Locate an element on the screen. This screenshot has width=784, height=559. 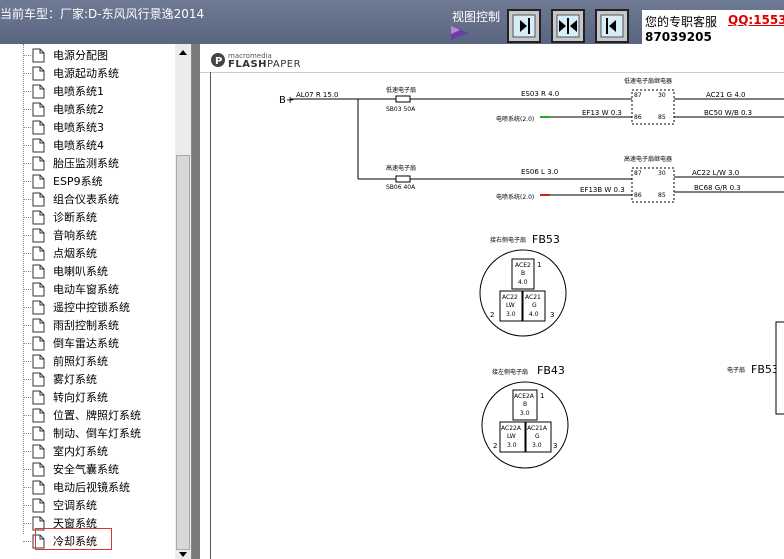
tree-item: 点烟系统 is located at coordinates (60, 253).